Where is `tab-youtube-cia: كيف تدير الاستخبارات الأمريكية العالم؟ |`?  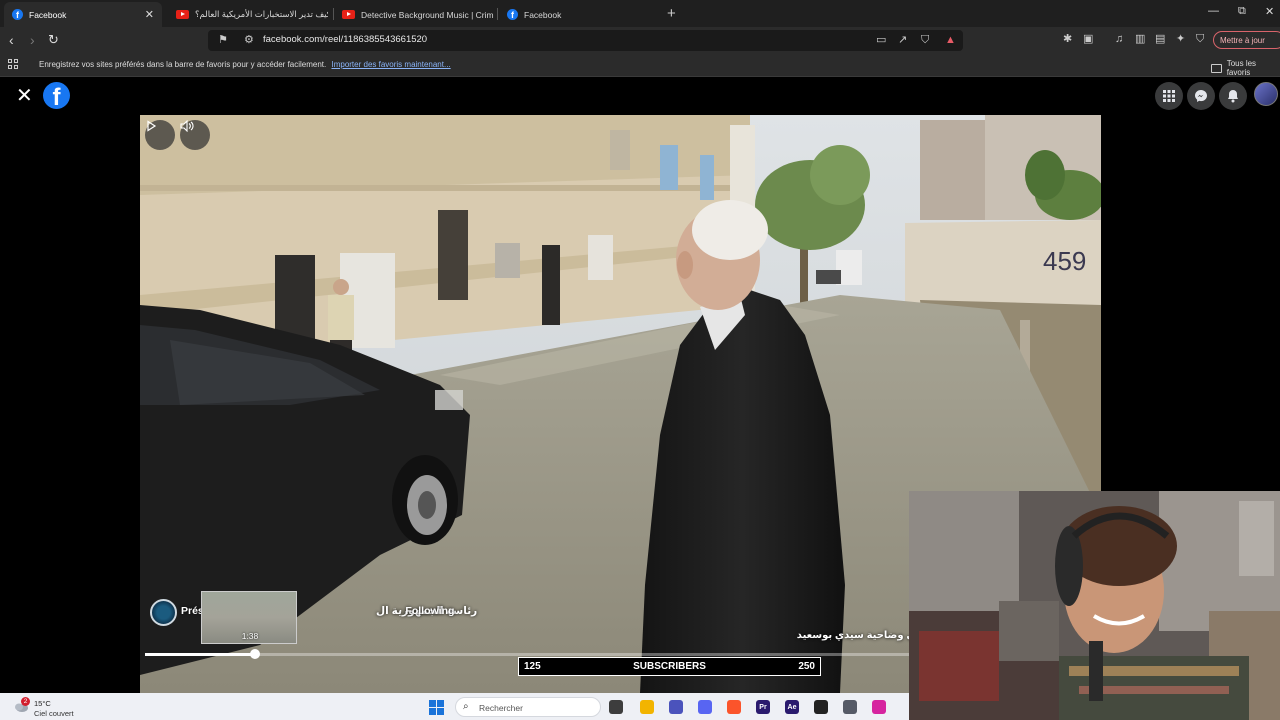 tab-youtube-cia: كيف تدير الاستخبارات الأمريكية العالم؟ | is located at coordinates (248, 14).